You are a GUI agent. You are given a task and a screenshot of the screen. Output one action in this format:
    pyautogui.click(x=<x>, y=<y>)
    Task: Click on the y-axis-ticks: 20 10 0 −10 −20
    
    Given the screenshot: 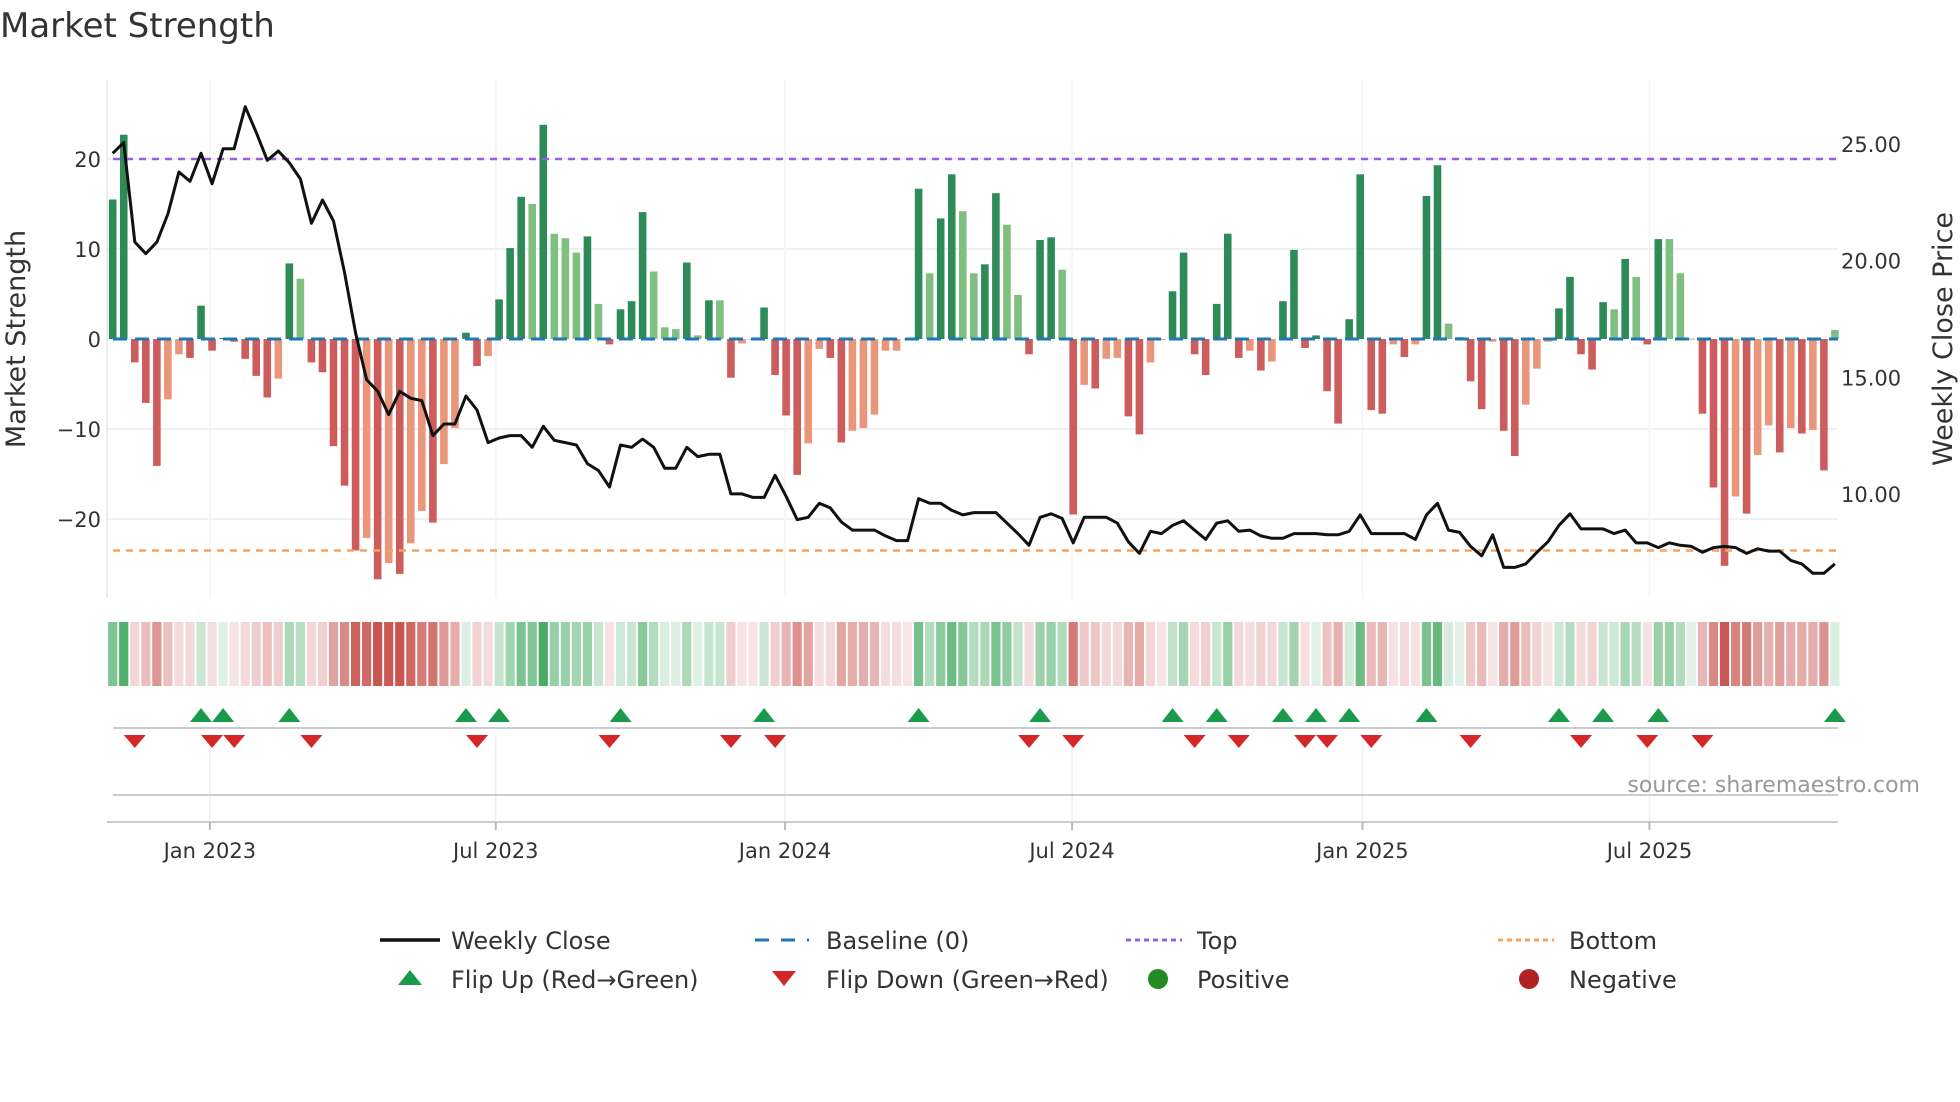 What is the action you would take?
    pyautogui.click(x=79, y=340)
    